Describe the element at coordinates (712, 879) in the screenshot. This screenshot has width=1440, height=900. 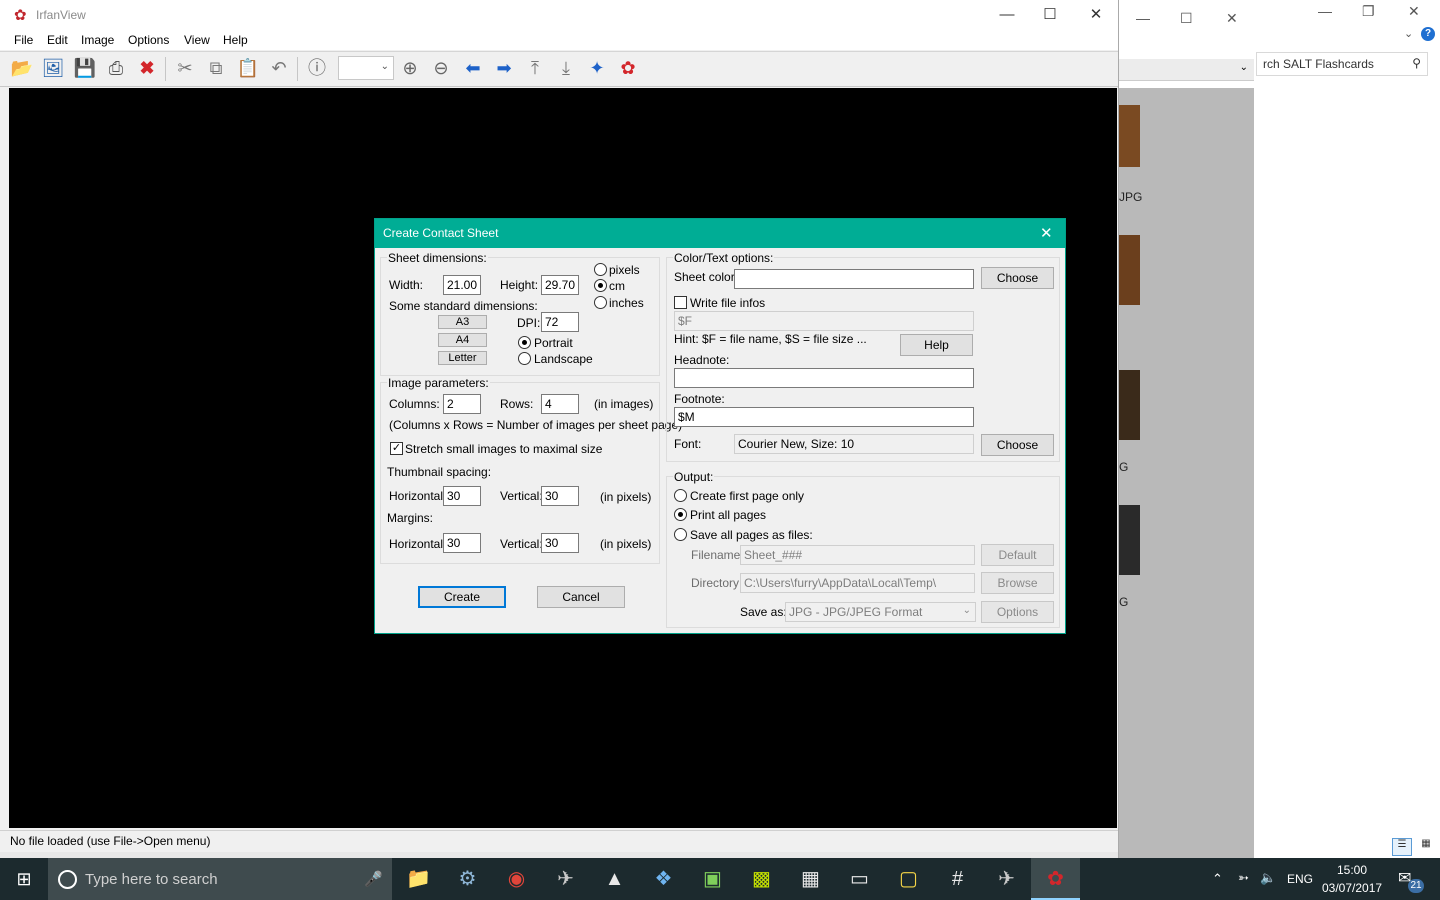
I see `app-icon: ▣` at that location.